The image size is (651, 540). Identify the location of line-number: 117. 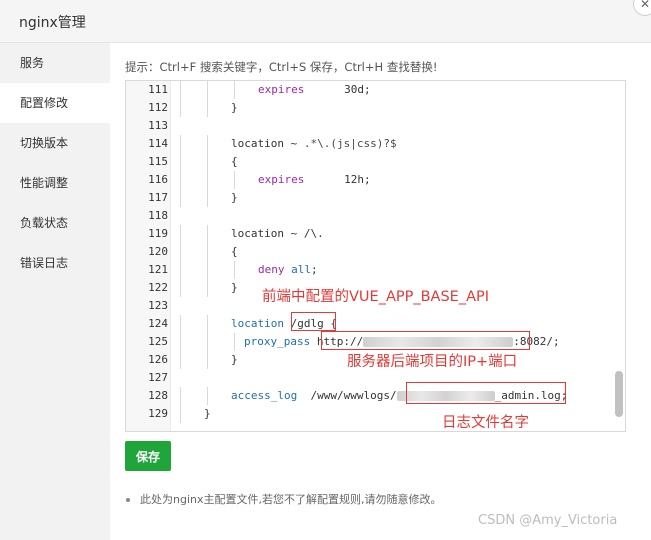
(158, 197).